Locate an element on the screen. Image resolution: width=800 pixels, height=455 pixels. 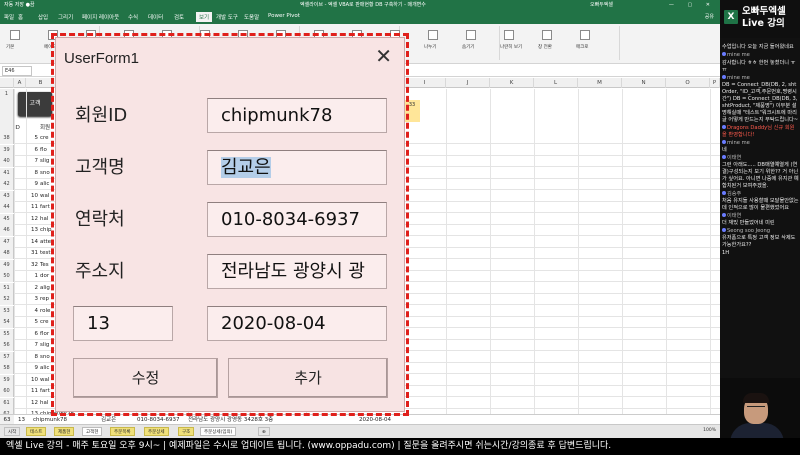
ribbon-command: 창 전환 is located at coordinates (545, 47).